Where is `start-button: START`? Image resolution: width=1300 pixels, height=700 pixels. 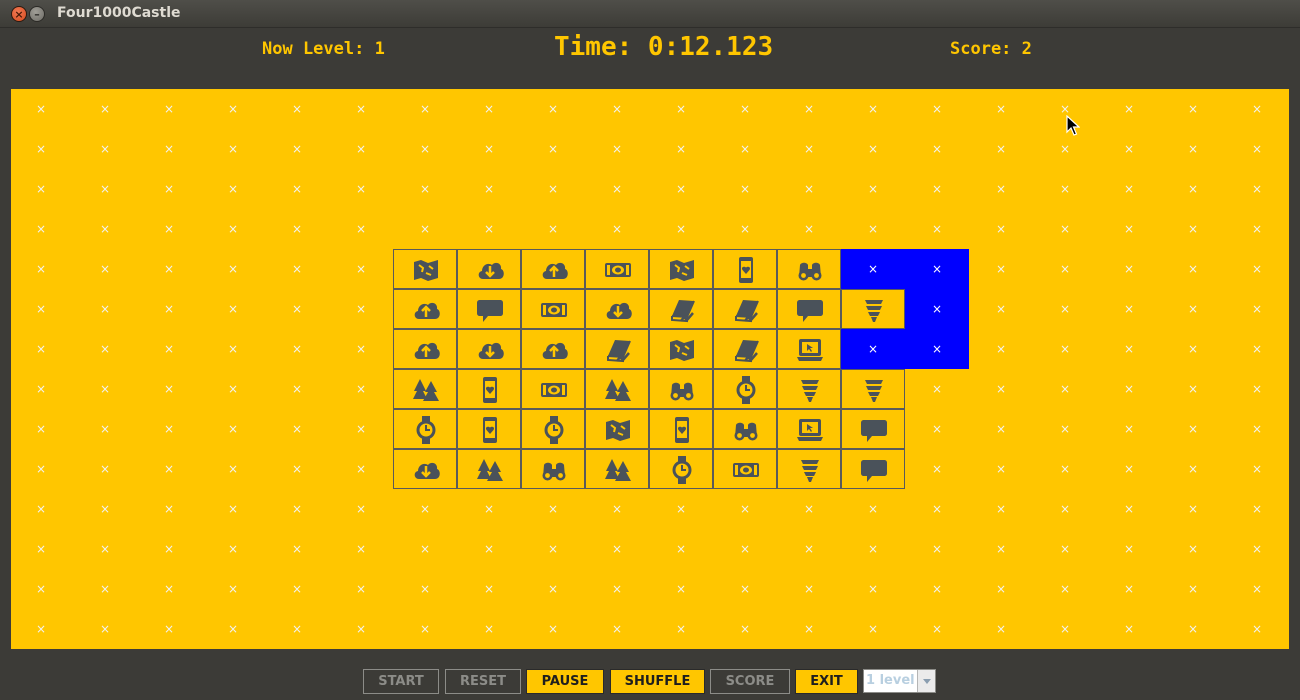 start-button: START is located at coordinates (401, 681).